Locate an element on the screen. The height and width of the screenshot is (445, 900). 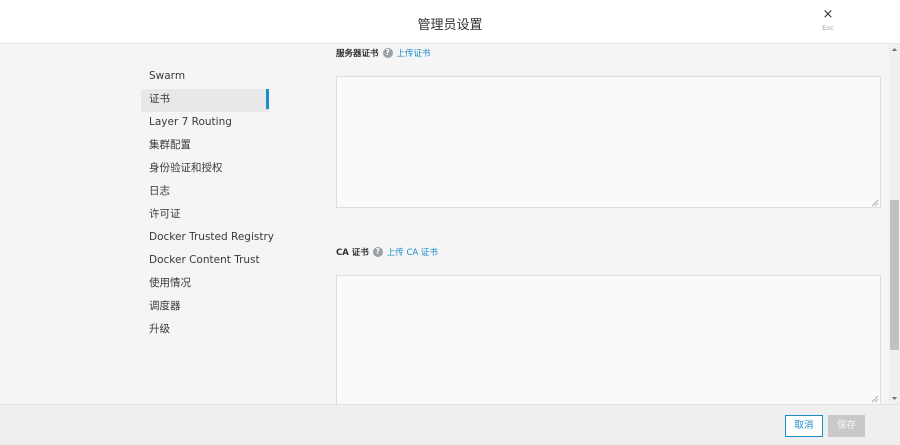
sidebar-item-auth: 身份验证和授权 is located at coordinates (205, 169).